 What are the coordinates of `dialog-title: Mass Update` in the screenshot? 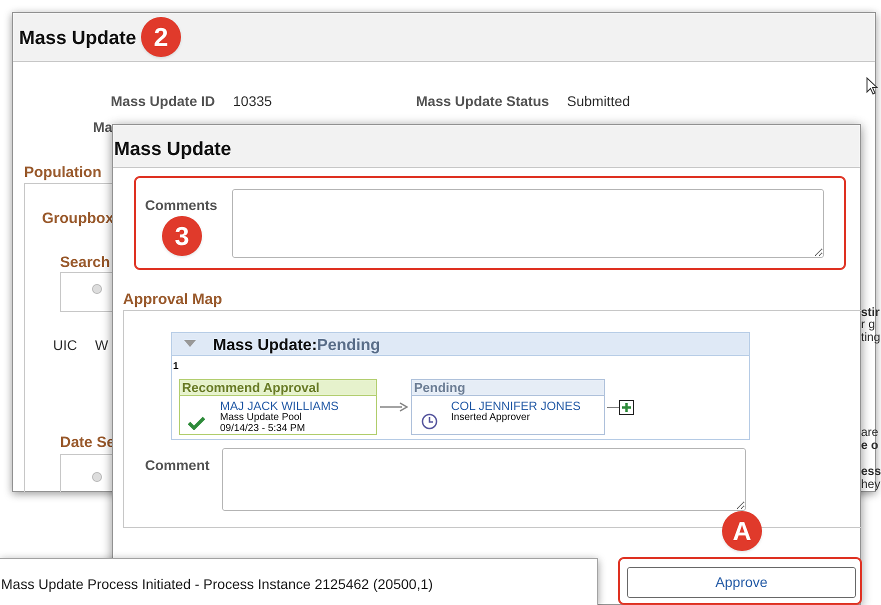 It's located at (173, 150).